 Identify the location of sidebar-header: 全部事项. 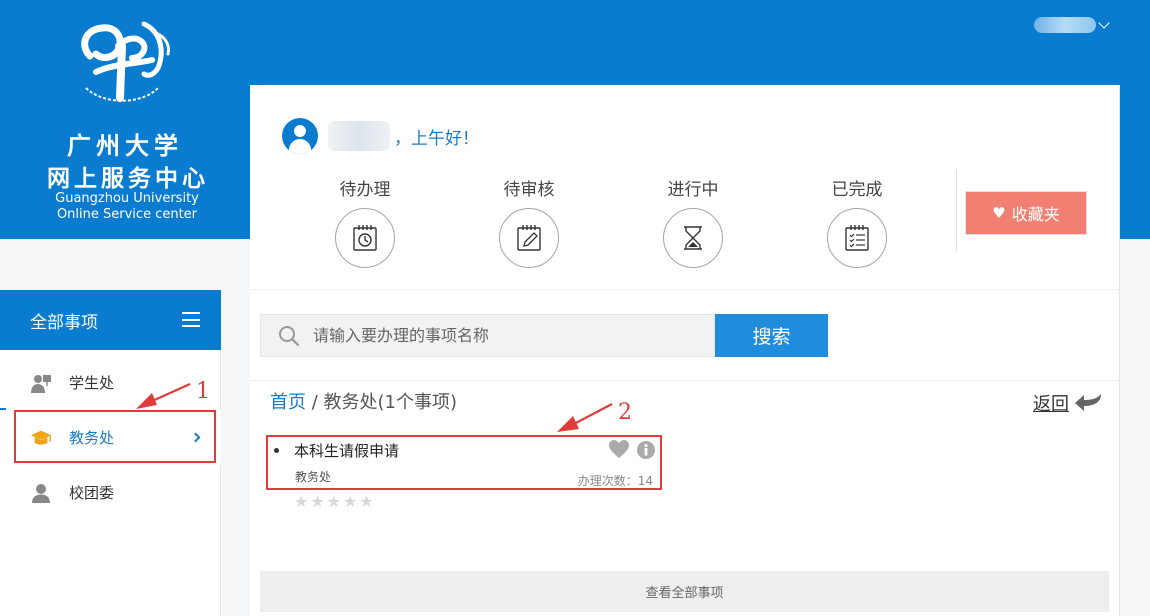
(110, 320).